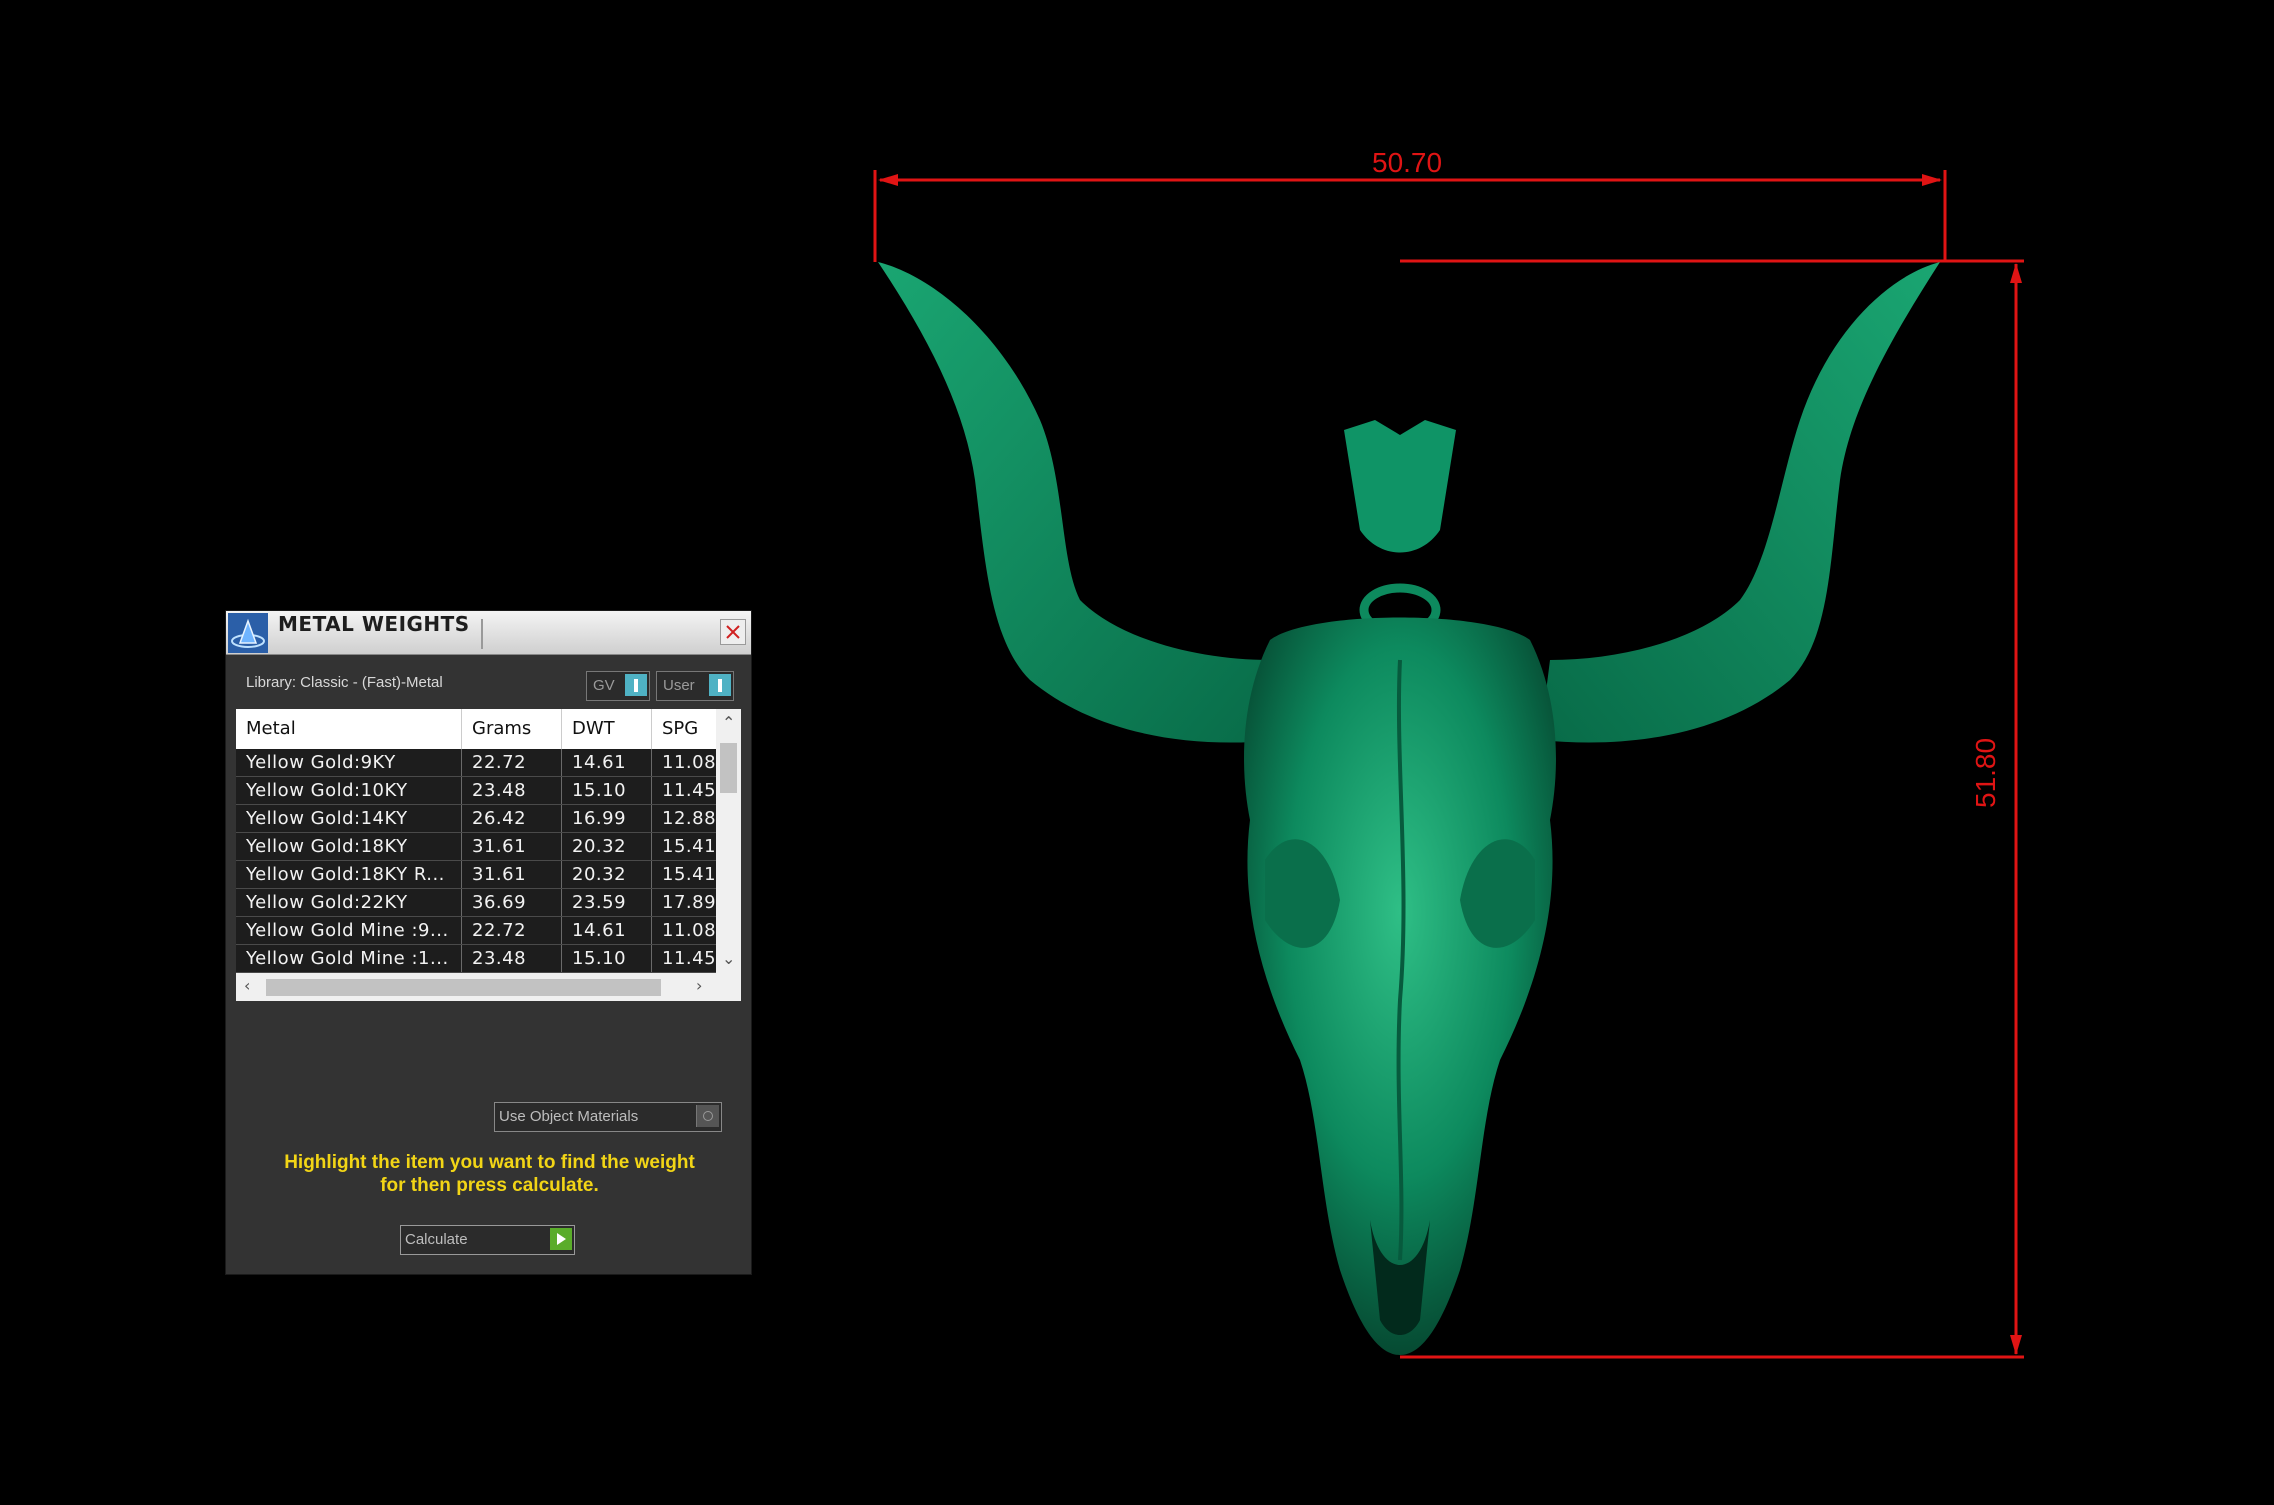 The image size is (2274, 1505). I want to click on gv-toggle-label: GV, so click(604, 685).